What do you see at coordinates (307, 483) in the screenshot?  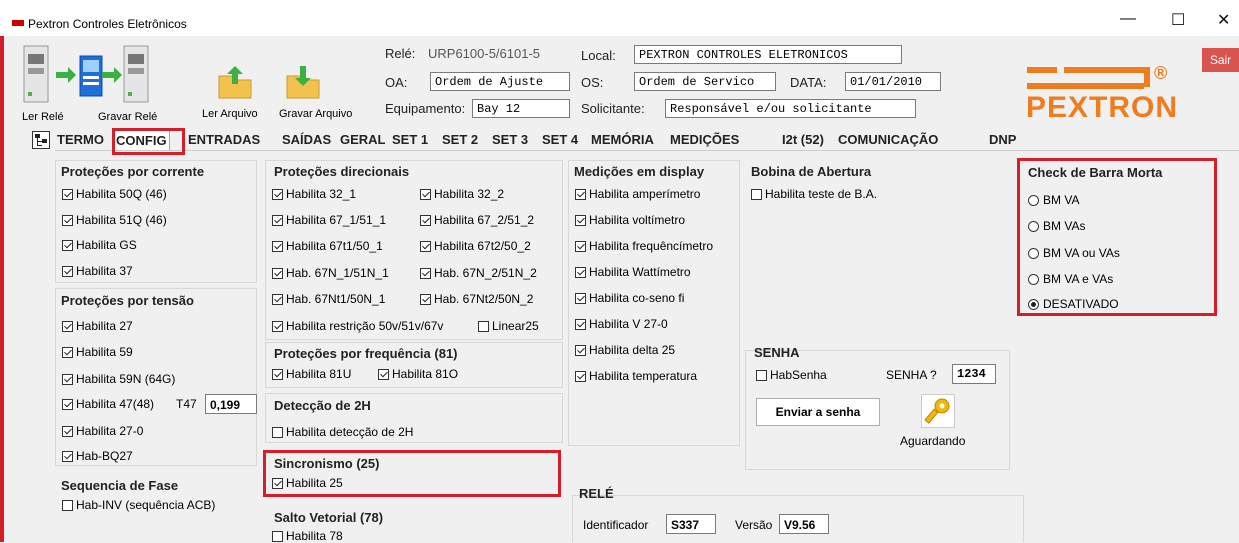 I see `checkbox-habilita-25: Habilita 25` at bounding box center [307, 483].